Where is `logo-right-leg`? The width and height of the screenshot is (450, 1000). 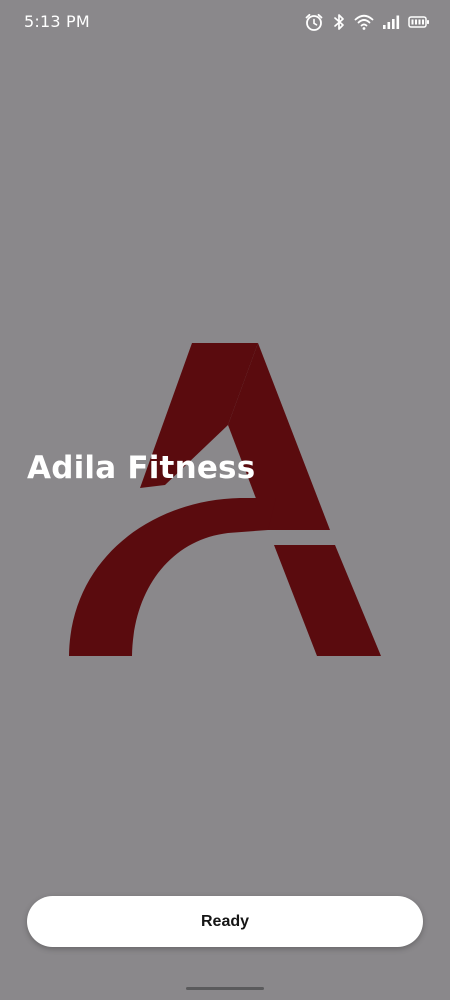 logo-right-leg is located at coordinates (327, 600).